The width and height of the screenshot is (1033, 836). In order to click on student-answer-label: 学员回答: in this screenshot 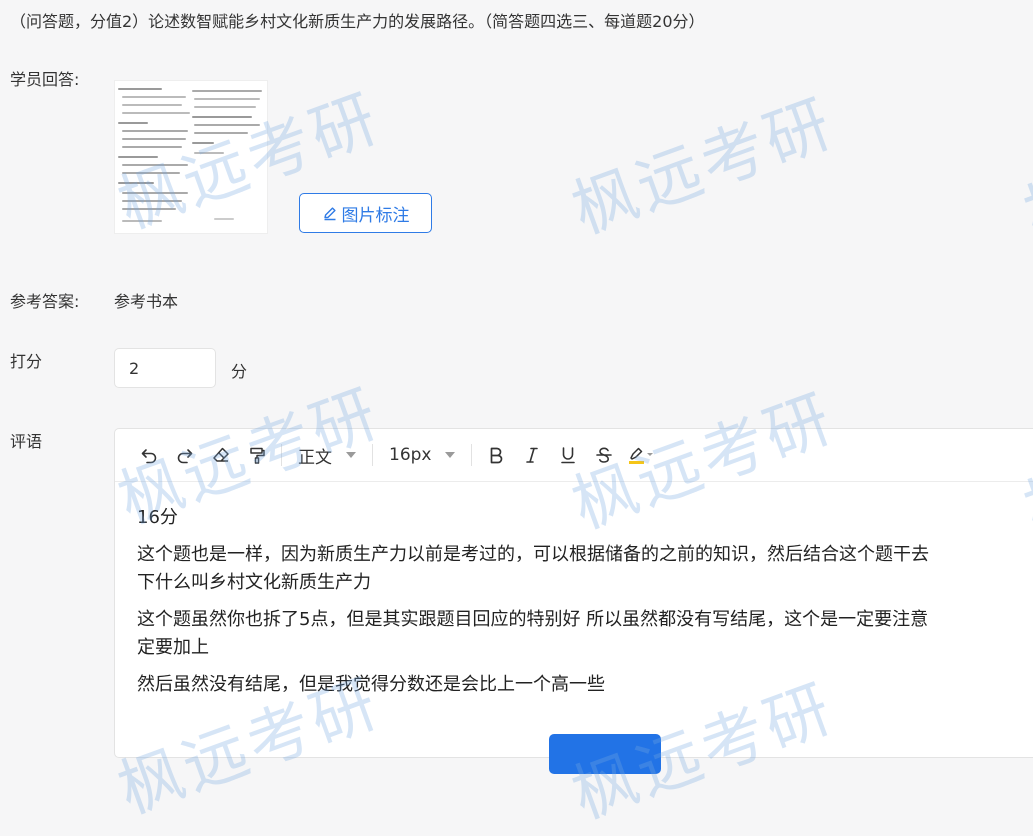, I will do `click(45, 79)`.